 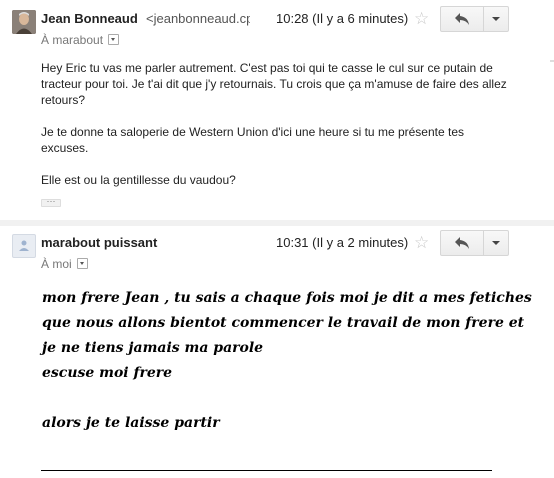 What do you see at coordinates (277, 223) in the screenshot?
I see `message-separator` at bounding box center [277, 223].